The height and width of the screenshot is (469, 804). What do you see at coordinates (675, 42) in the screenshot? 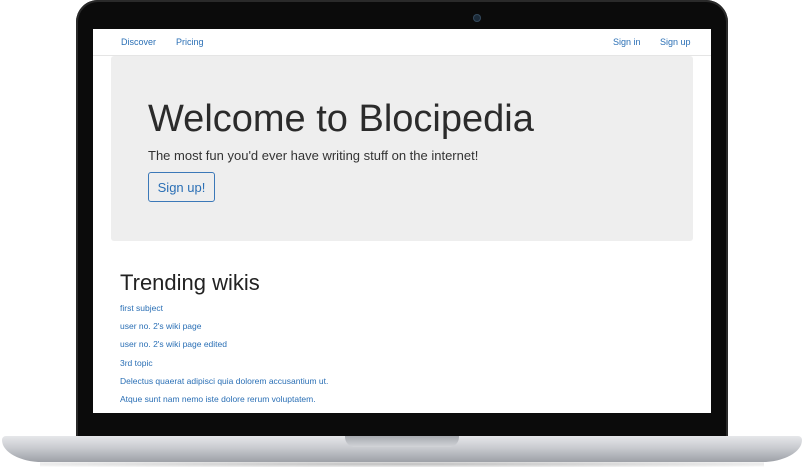
I see `nav-link-sign-up: Sign up` at bounding box center [675, 42].